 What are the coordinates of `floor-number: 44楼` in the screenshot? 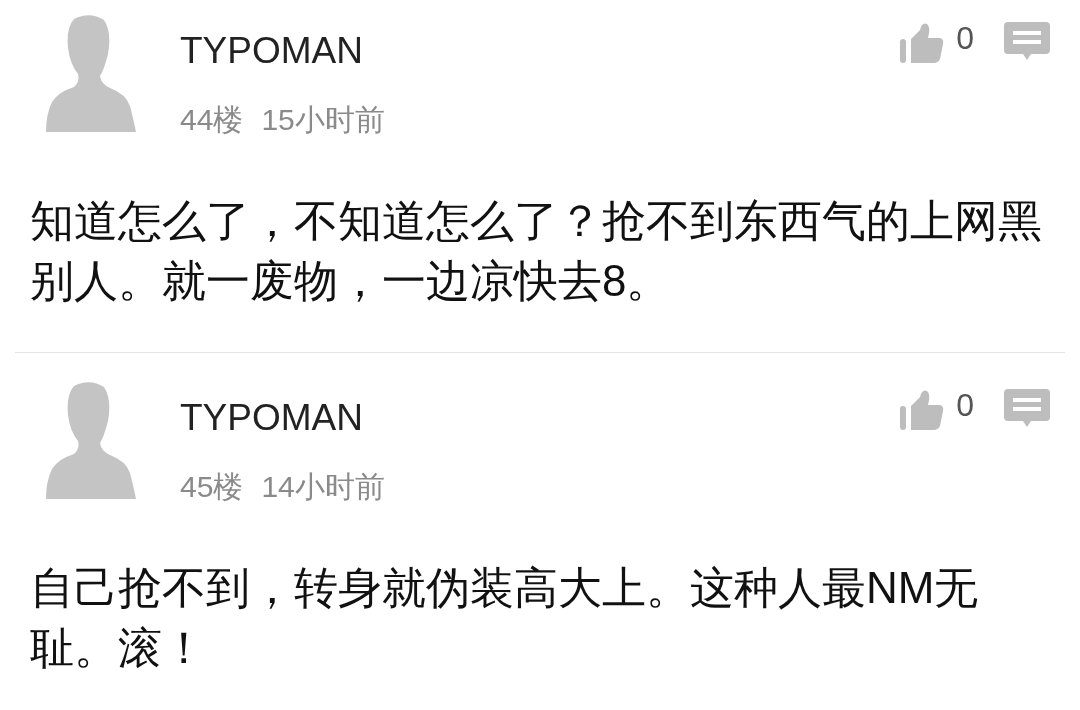 It's located at (212, 119).